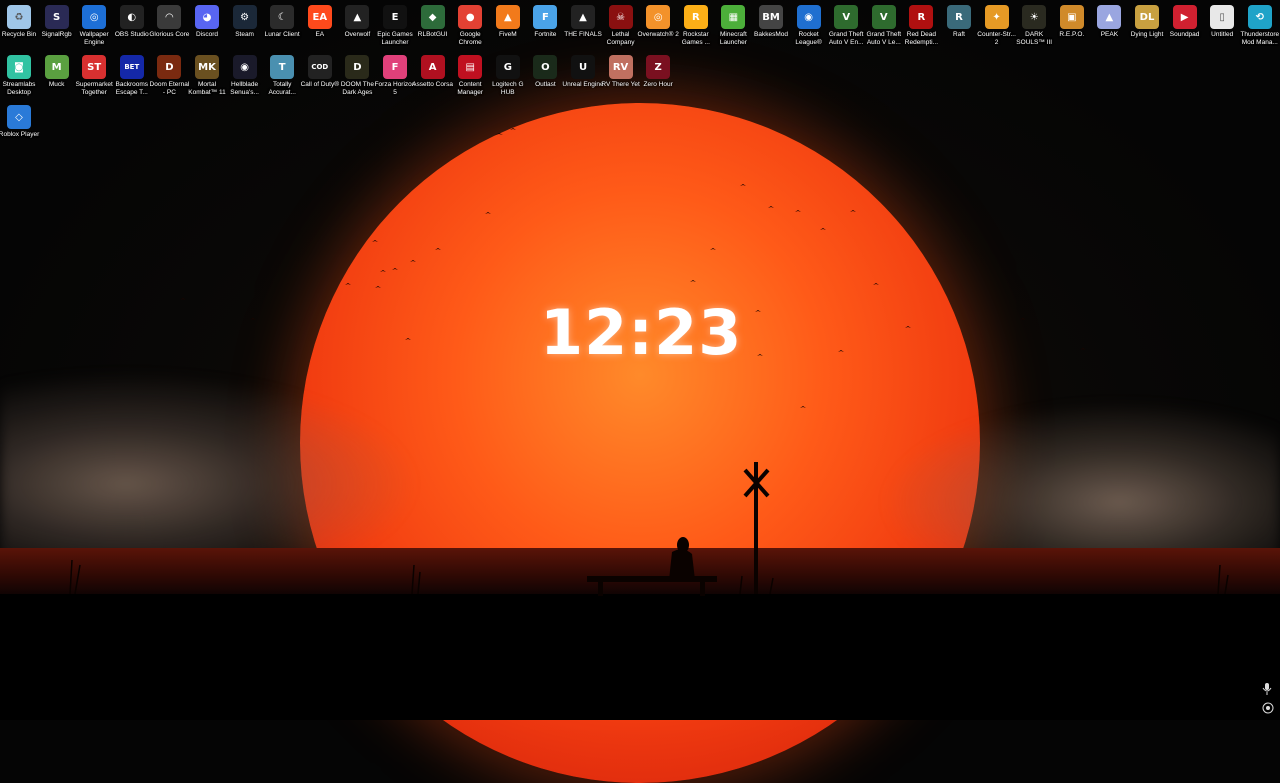 This screenshot has height=783, width=1280. Describe the element at coordinates (56, 17) in the screenshot. I see `signalrgb-icon: S` at that location.